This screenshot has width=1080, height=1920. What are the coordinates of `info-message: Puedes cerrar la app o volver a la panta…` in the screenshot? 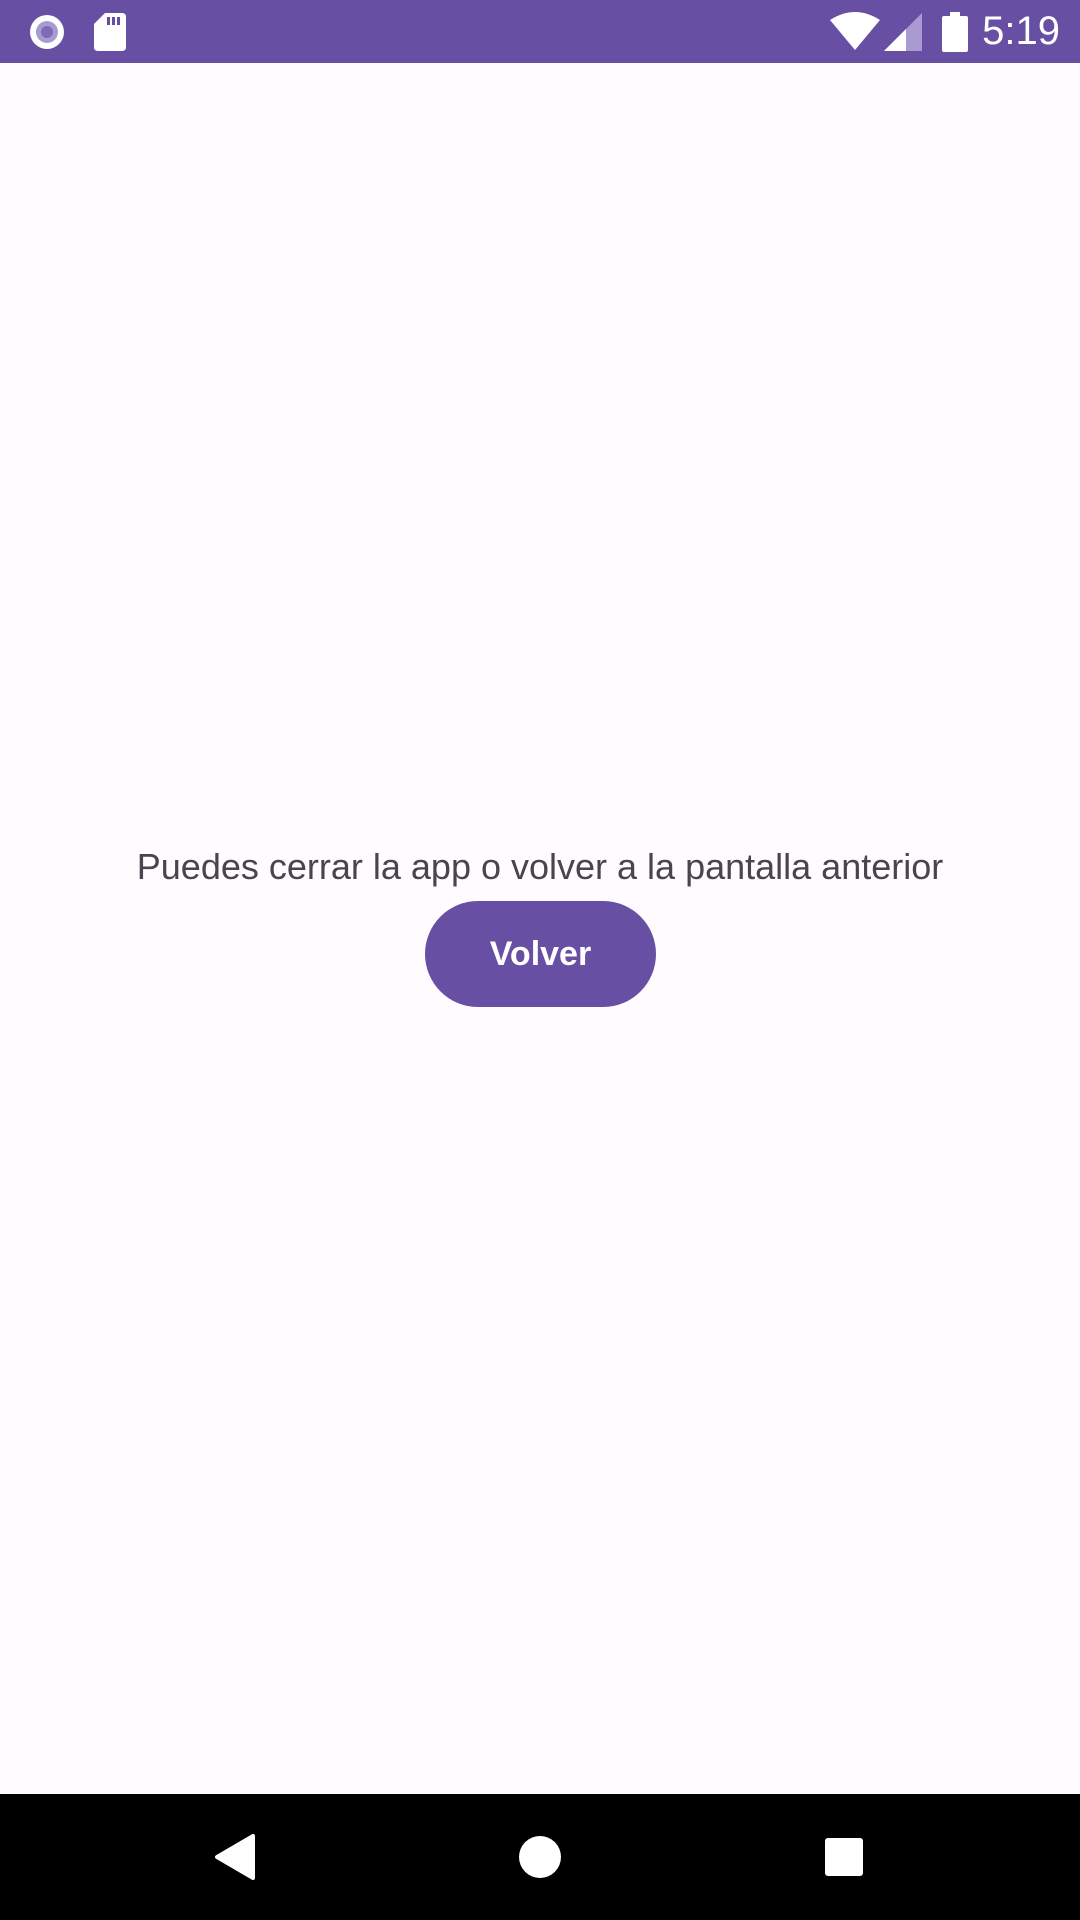 It's located at (540, 866).